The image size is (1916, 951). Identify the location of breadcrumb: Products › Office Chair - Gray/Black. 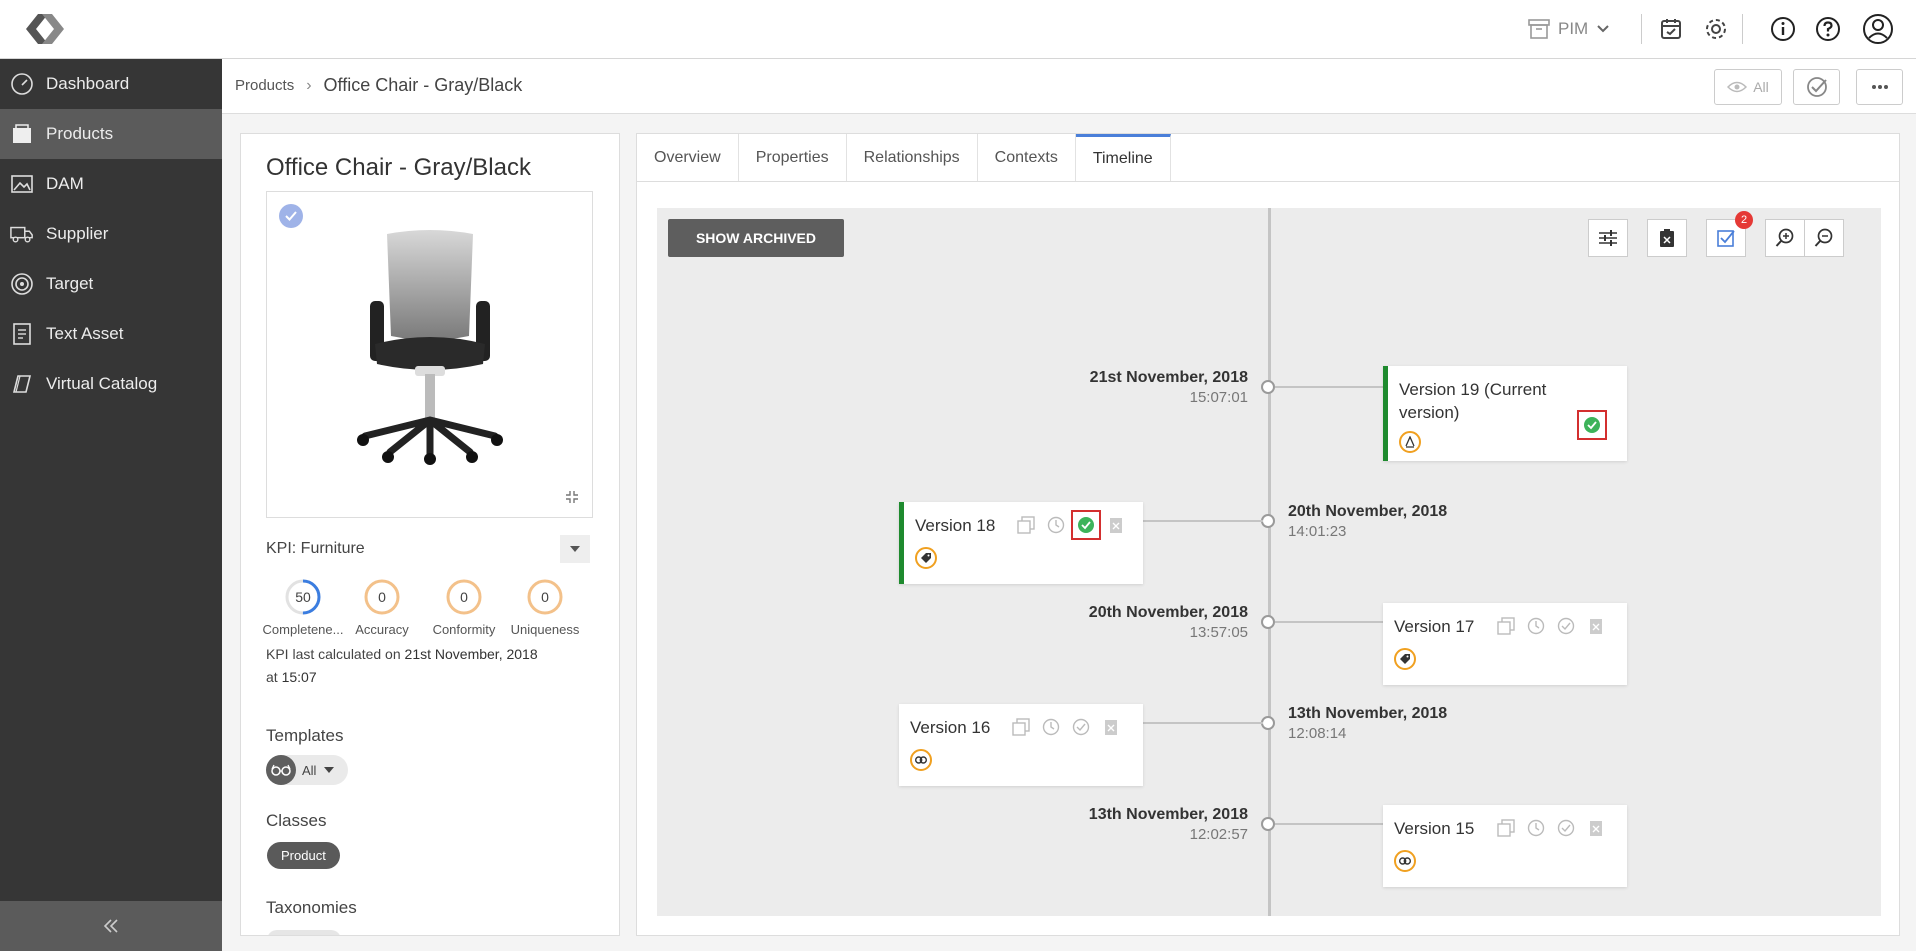
(378, 85).